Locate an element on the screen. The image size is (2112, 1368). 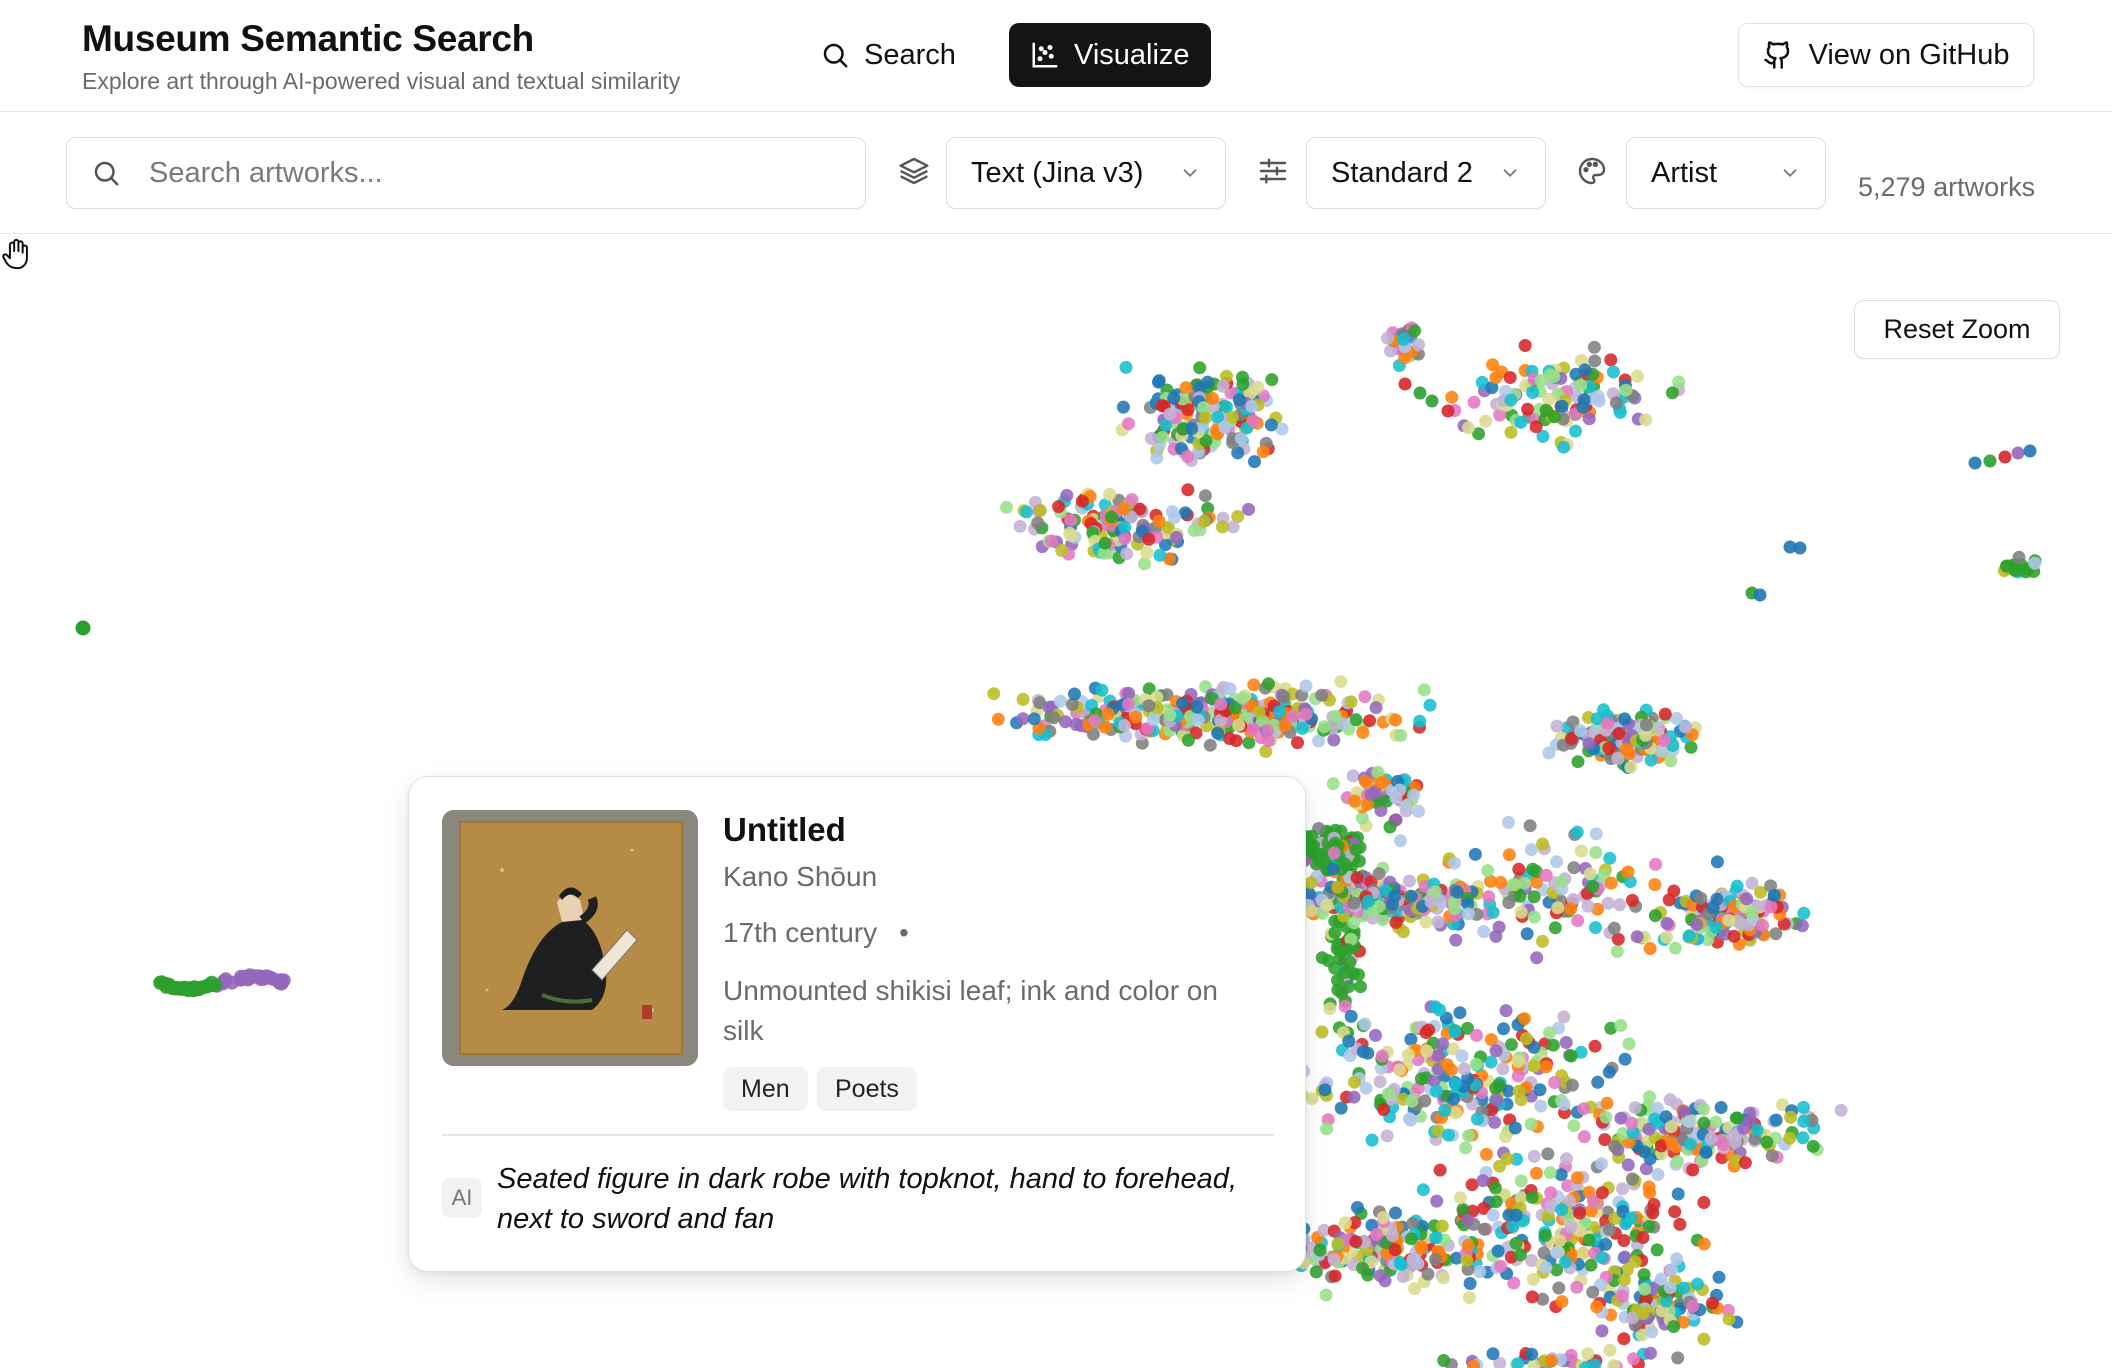
embedding-model-select: Text (Jina v3) is located at coordinates (1086, 173).